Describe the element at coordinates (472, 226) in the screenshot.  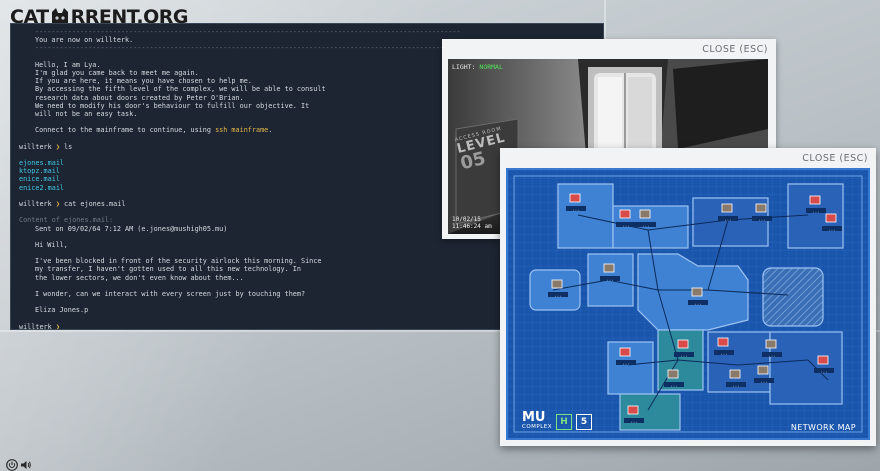
I see `camera-time: 11:46:24 am` at that location.